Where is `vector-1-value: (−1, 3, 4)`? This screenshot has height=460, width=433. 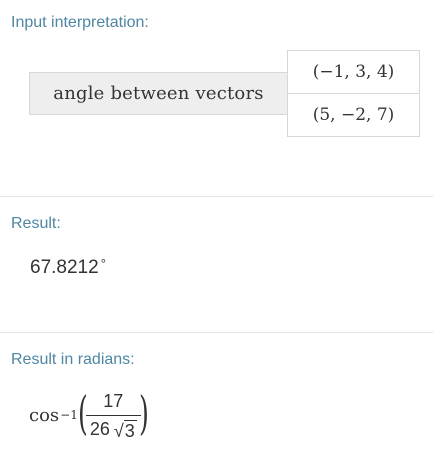
vector-1-value: (−1, 3, 4) is located at coordinates (353, 72).